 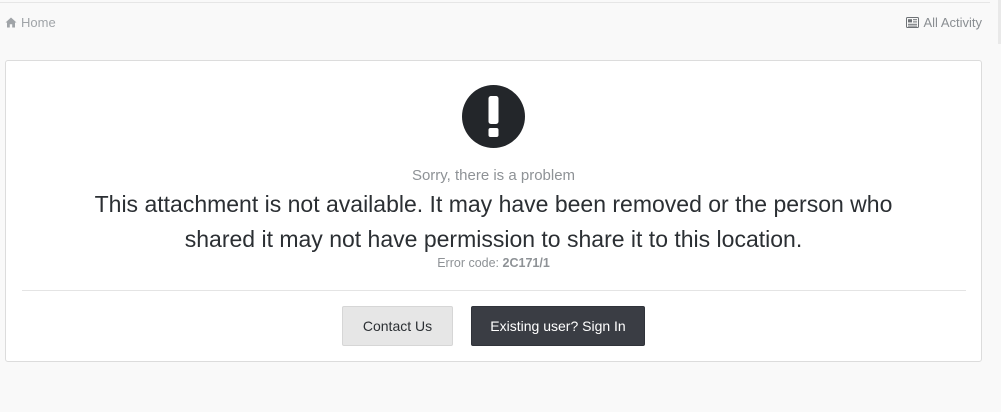 I want to click on all-activity-link: All Activity, so click(x=944, y=22).